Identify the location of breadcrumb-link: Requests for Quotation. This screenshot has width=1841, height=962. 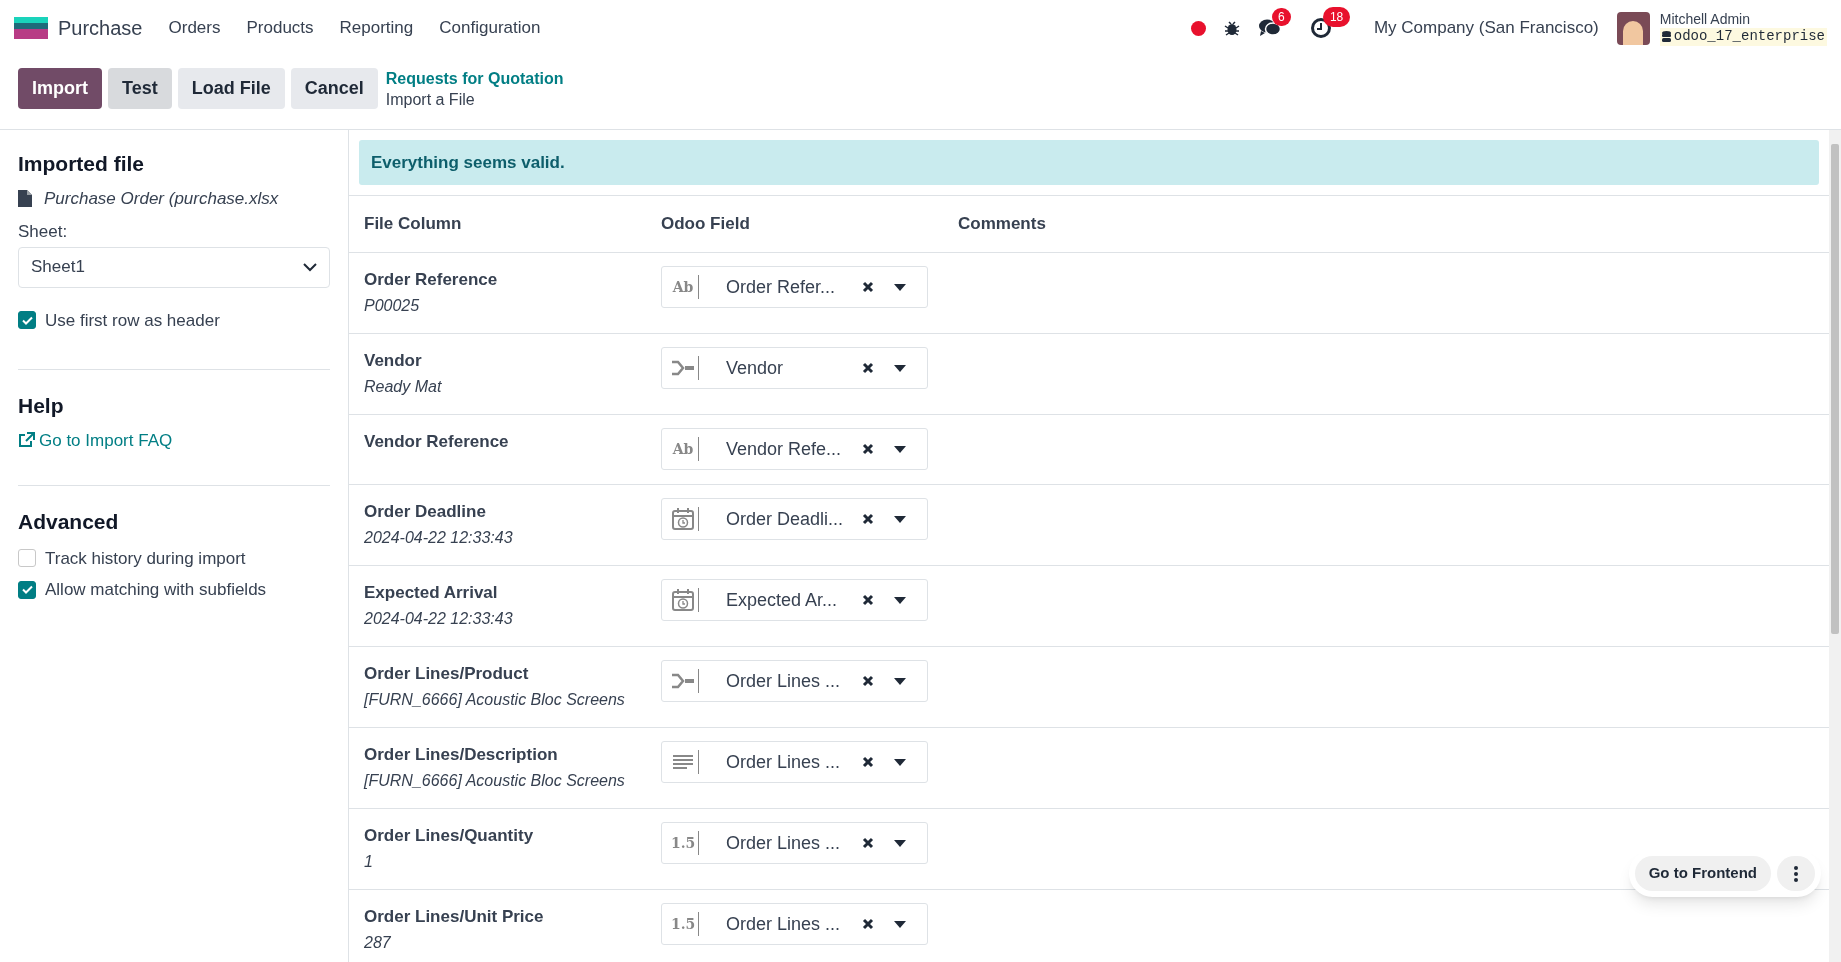
(474, 78).